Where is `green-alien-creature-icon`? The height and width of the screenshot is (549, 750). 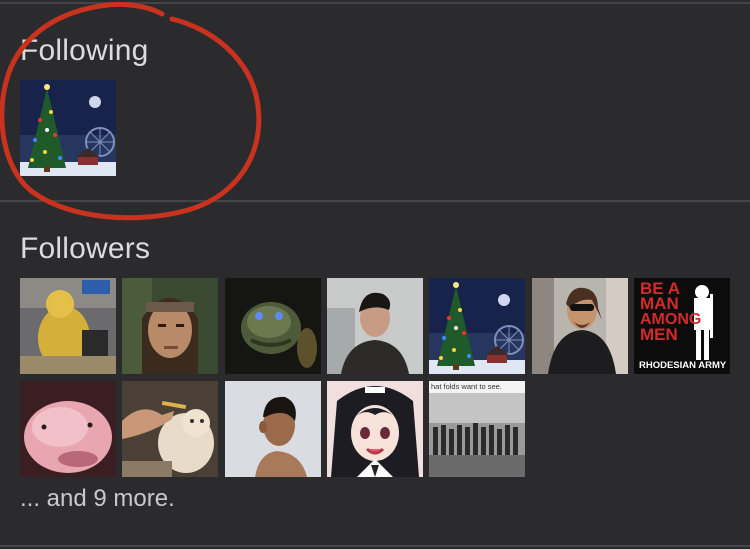 green-alien-creature-icon is located at coordinates (273, 326).